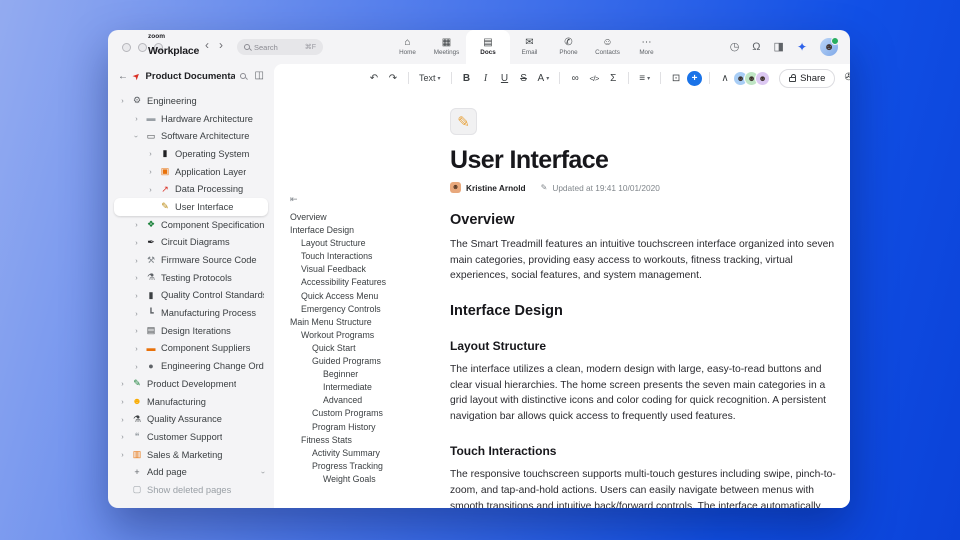 This screenshot has width=960, height=540. I want to click on sidebar-back-button: ←, so click(123, 76).